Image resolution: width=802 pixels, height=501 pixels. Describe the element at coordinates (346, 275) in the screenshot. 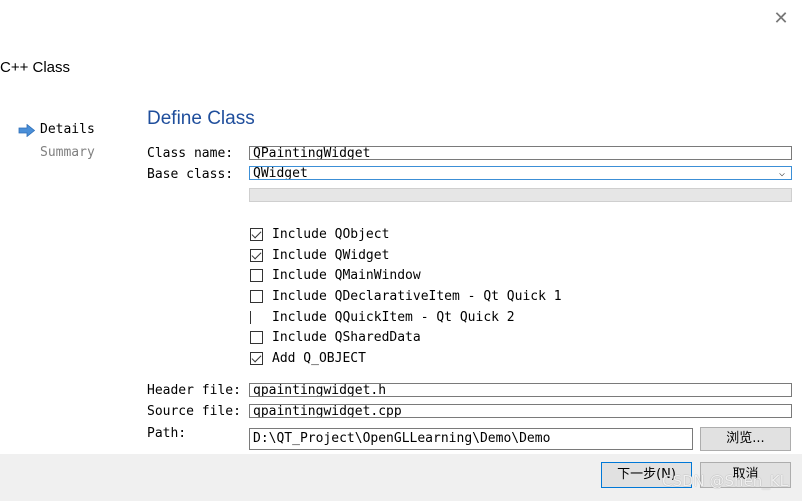

I see `checkbox-label: Include QMainWindow` at that location.